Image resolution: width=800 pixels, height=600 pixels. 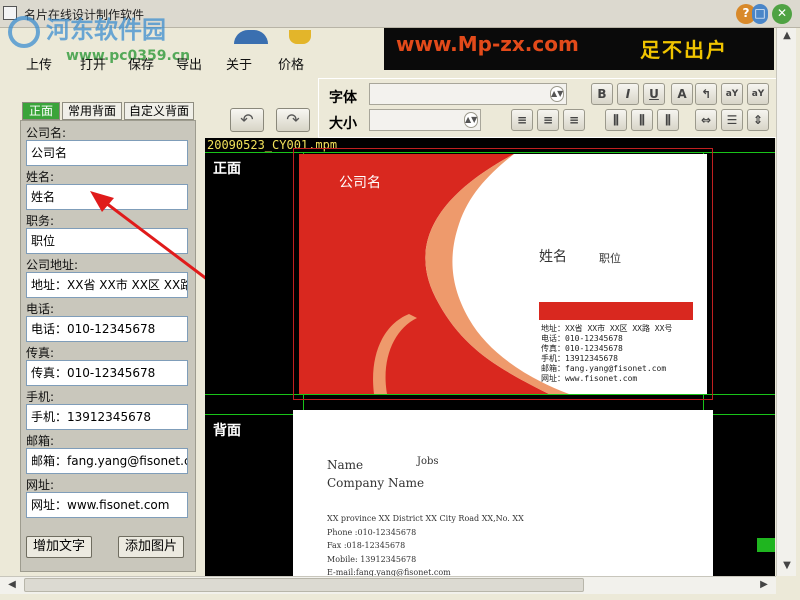 What do you see at coordinates (553, 256) in the screenshot?
I see `front-name: 姓名` at bounding box center [553, 256].